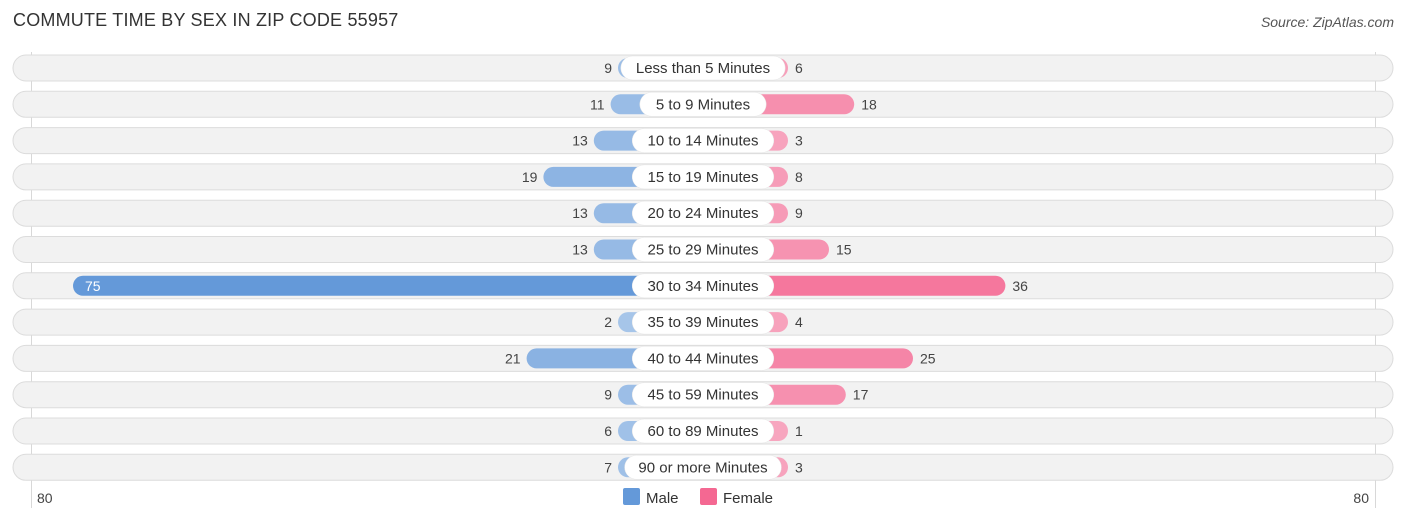 Image resolution: width=1406 pixels, height=522 pixels. What do you see at coordinates (631, 496) in the screenshot?
I see `legend-swatch-male` at bounding box center [631, 496].